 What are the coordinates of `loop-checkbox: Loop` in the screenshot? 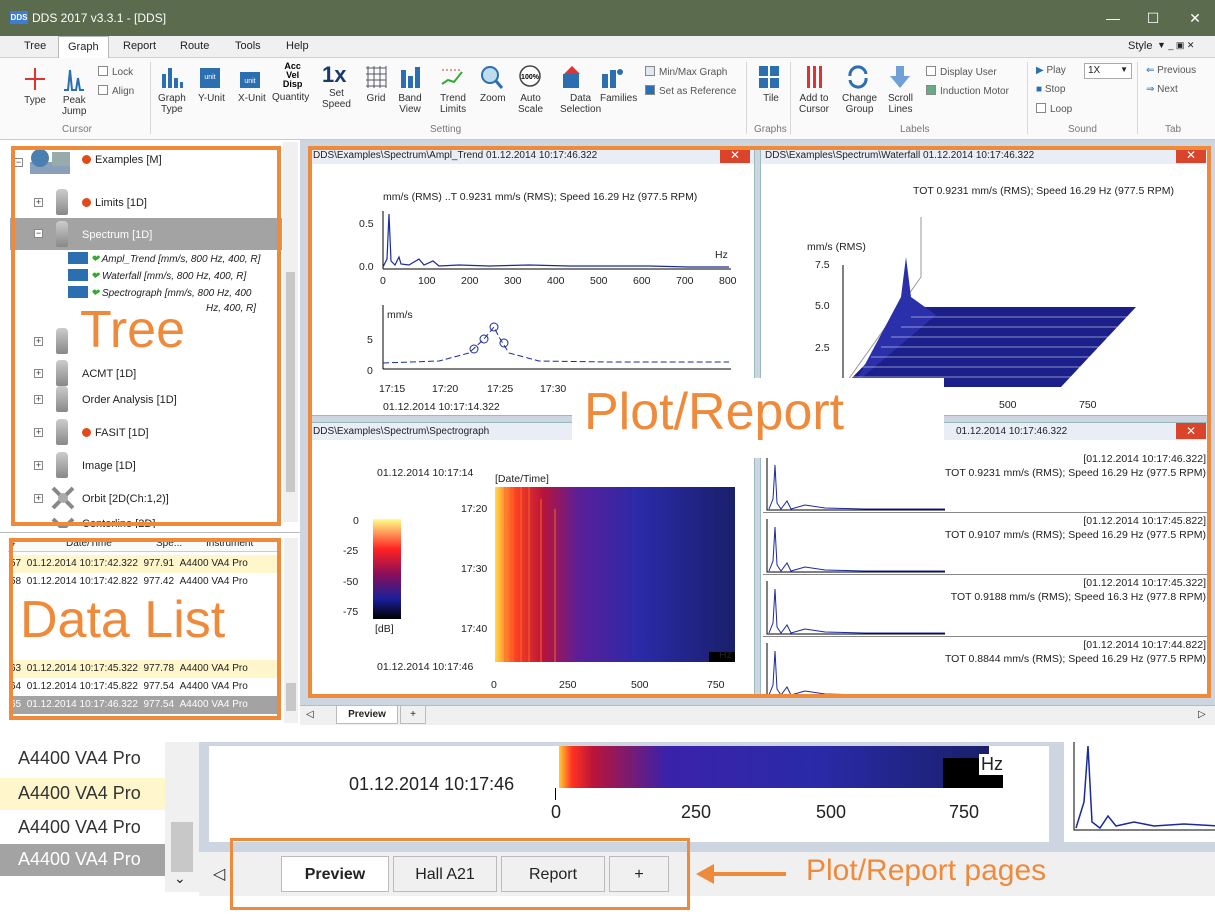 It's located at (1054, 109).